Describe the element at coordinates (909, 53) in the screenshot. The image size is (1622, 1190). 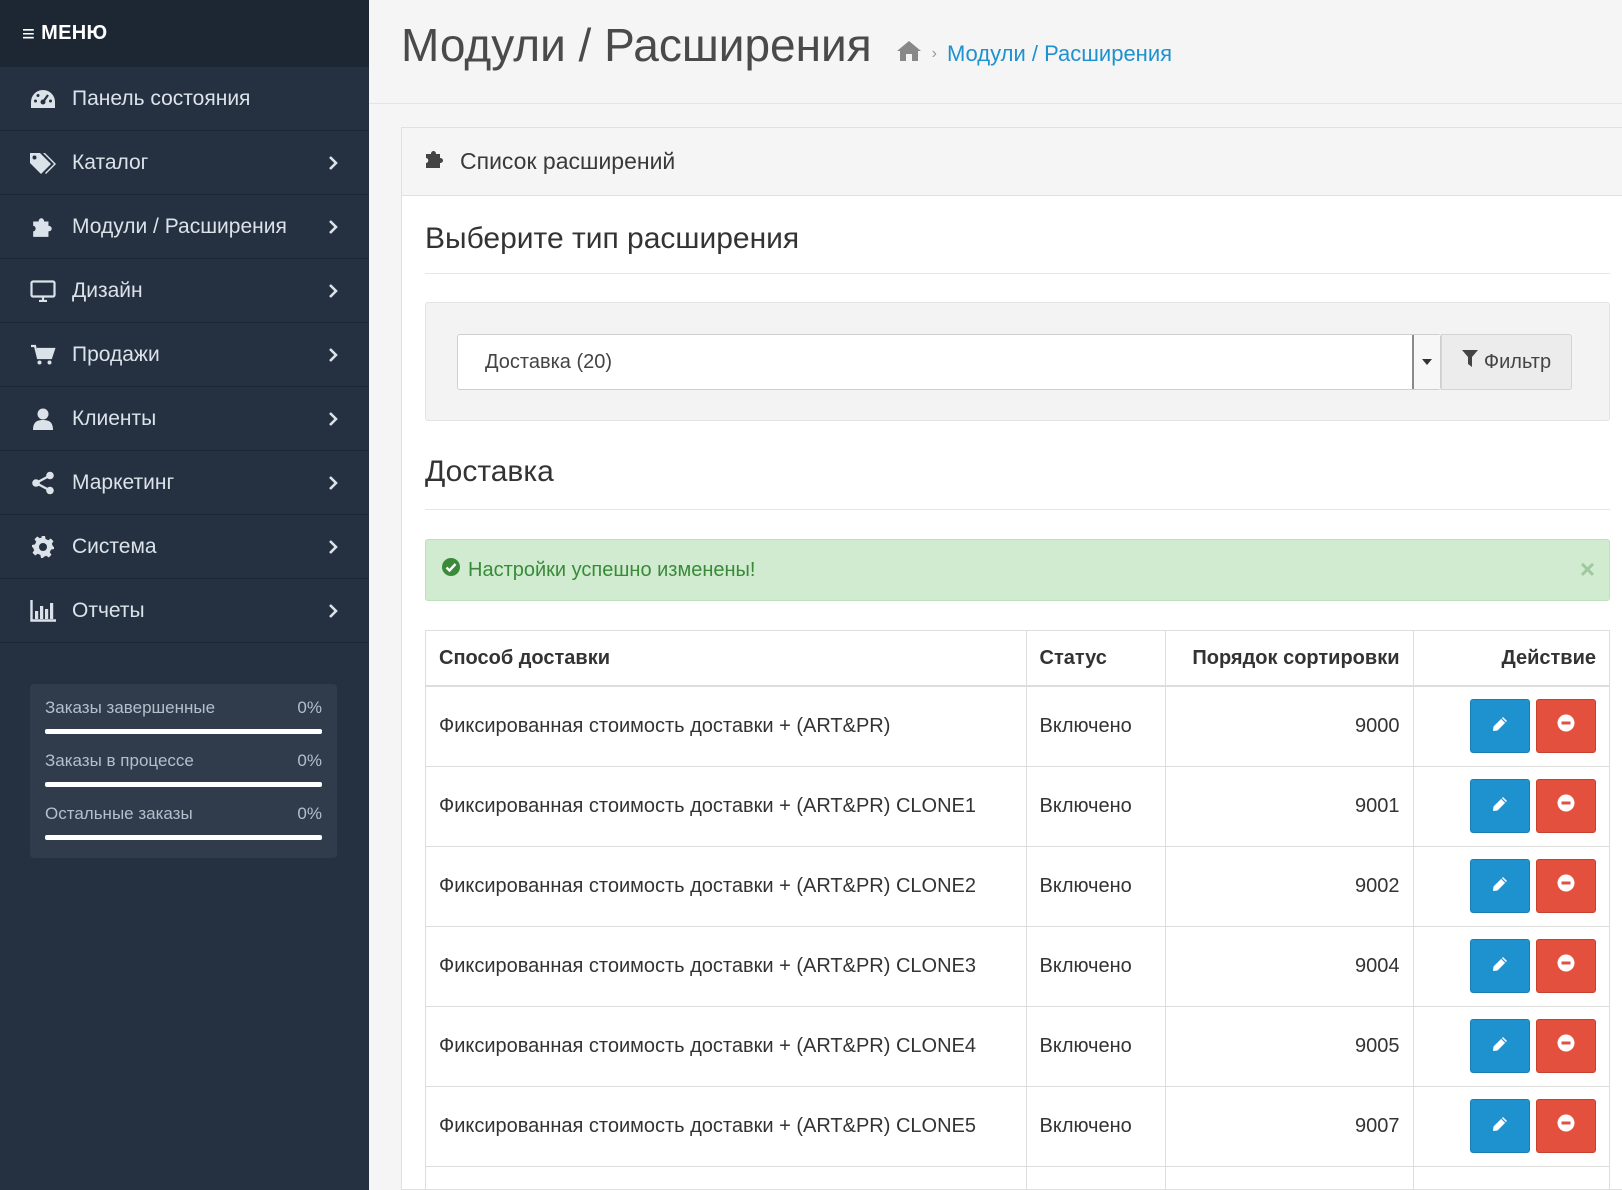
I see `home-icon` at that location.